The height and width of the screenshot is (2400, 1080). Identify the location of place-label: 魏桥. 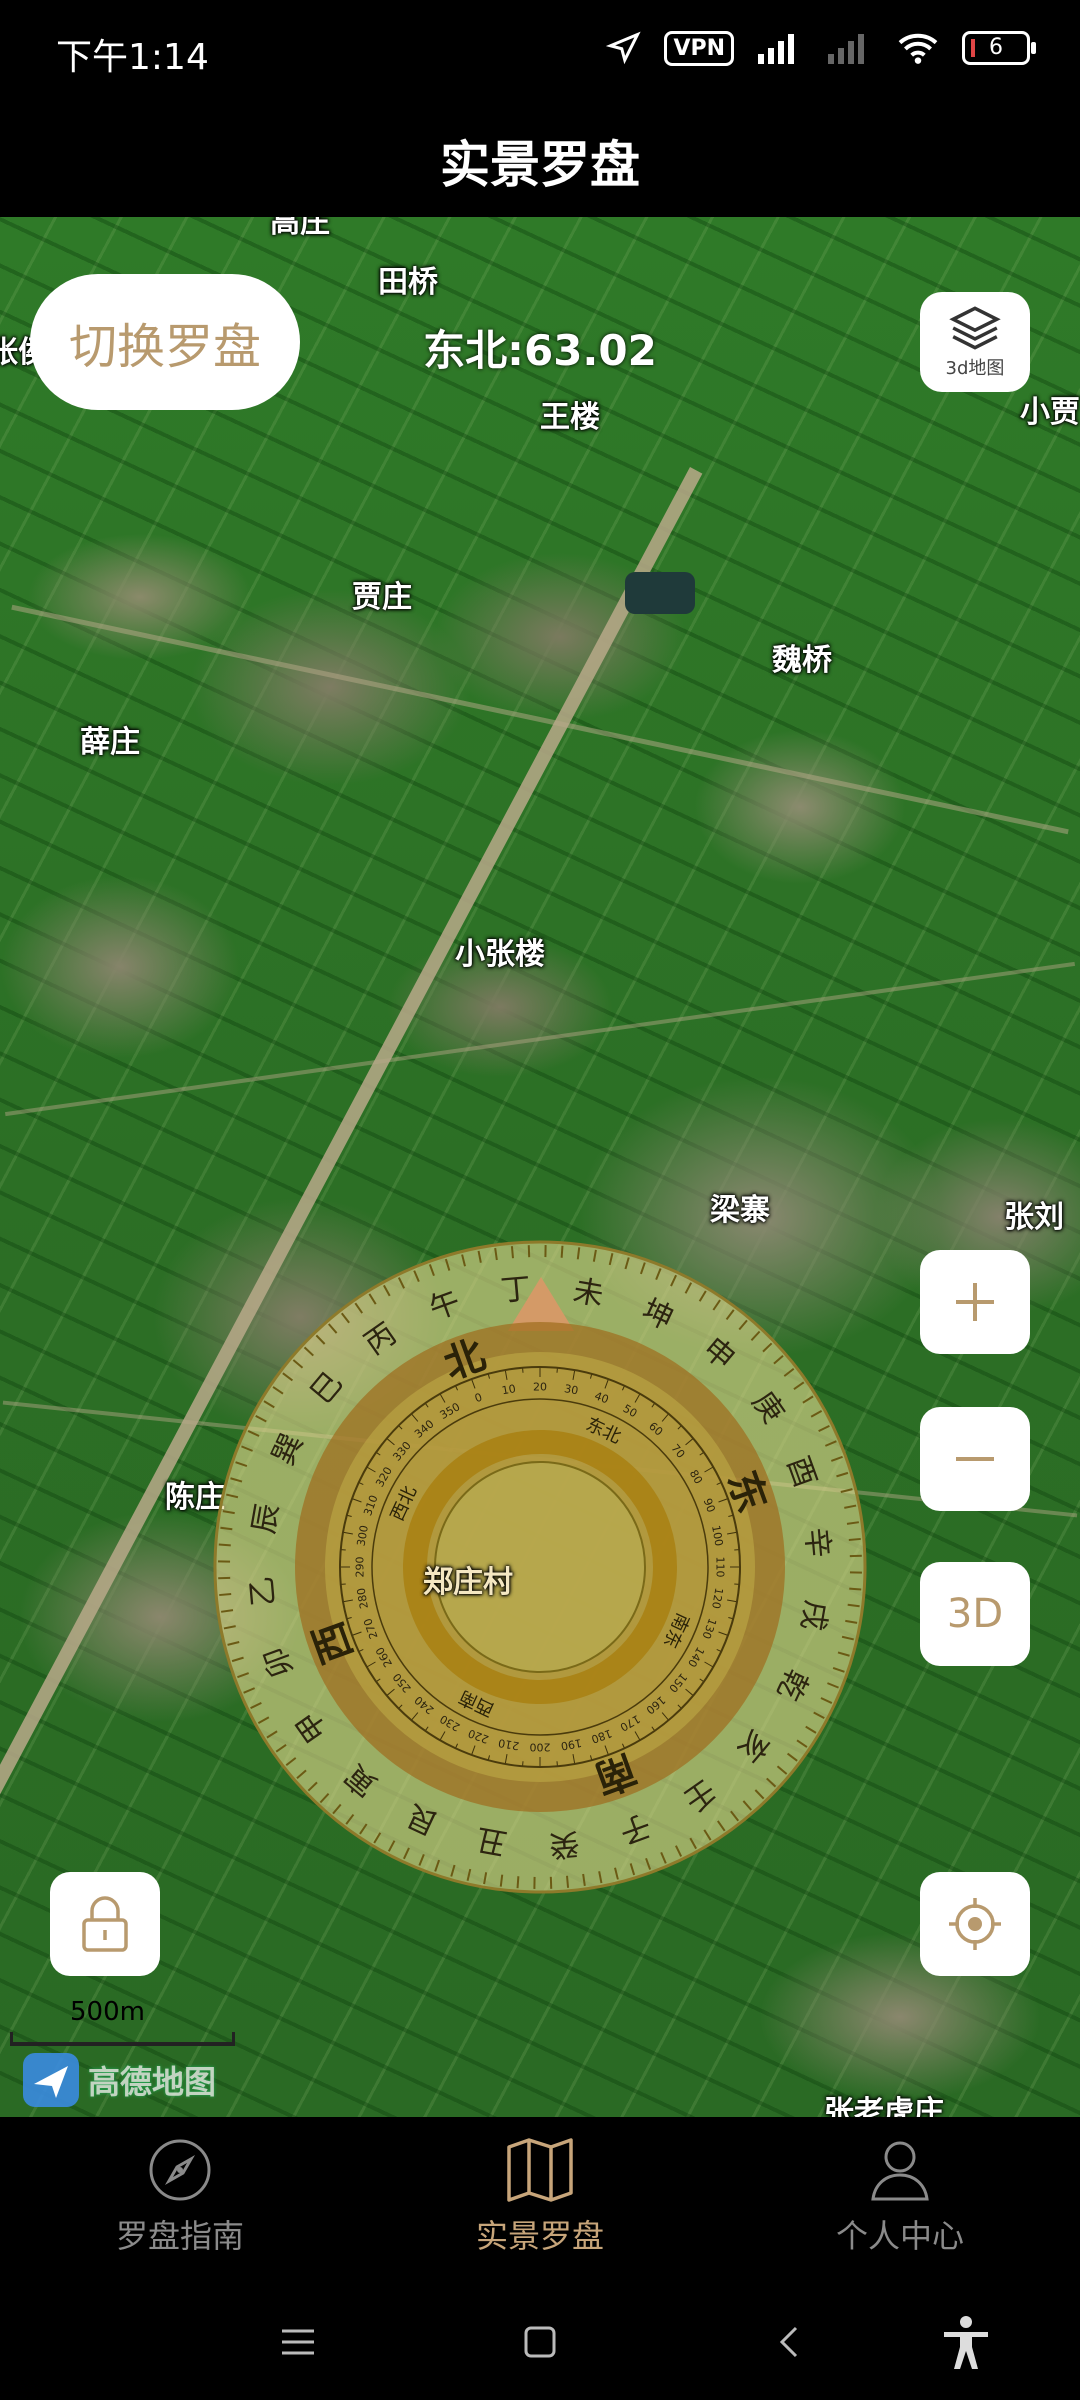
(802, 660).